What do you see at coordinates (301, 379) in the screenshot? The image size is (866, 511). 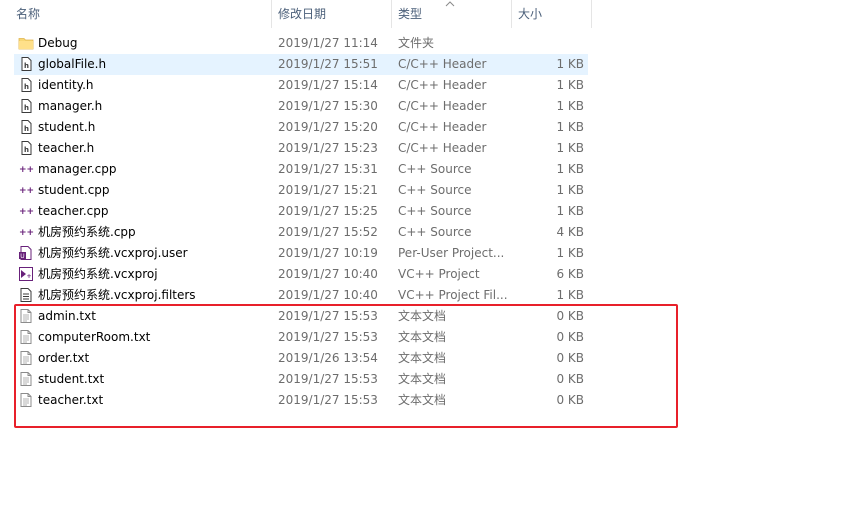 I see `file-row: student.txt 2019/1/27 15:53 文本文档 0 KB` at bounding box center [301, 379].